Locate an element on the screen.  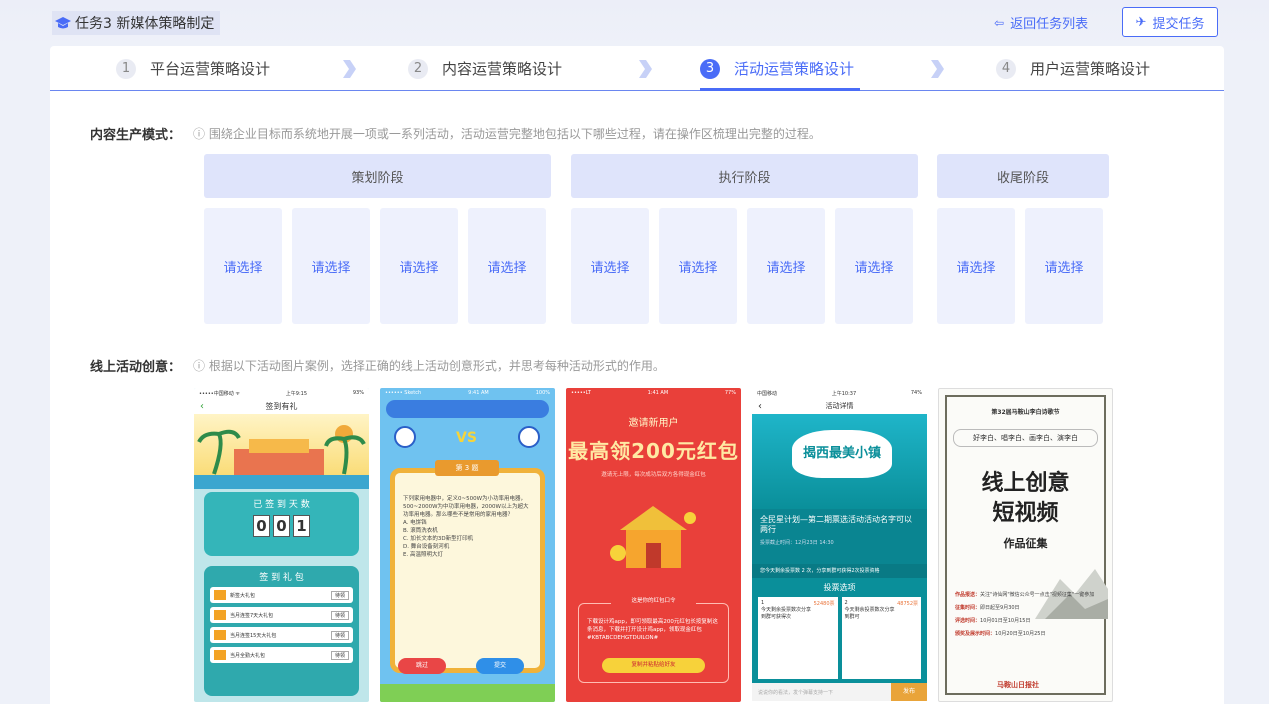
back-chevron-icon: ‹ is located at coordinates (760, 406).